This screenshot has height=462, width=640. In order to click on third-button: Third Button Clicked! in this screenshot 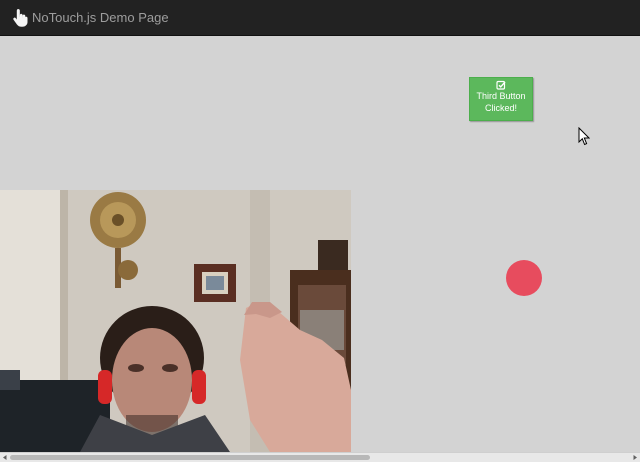, I will do `click(501, 99)`.